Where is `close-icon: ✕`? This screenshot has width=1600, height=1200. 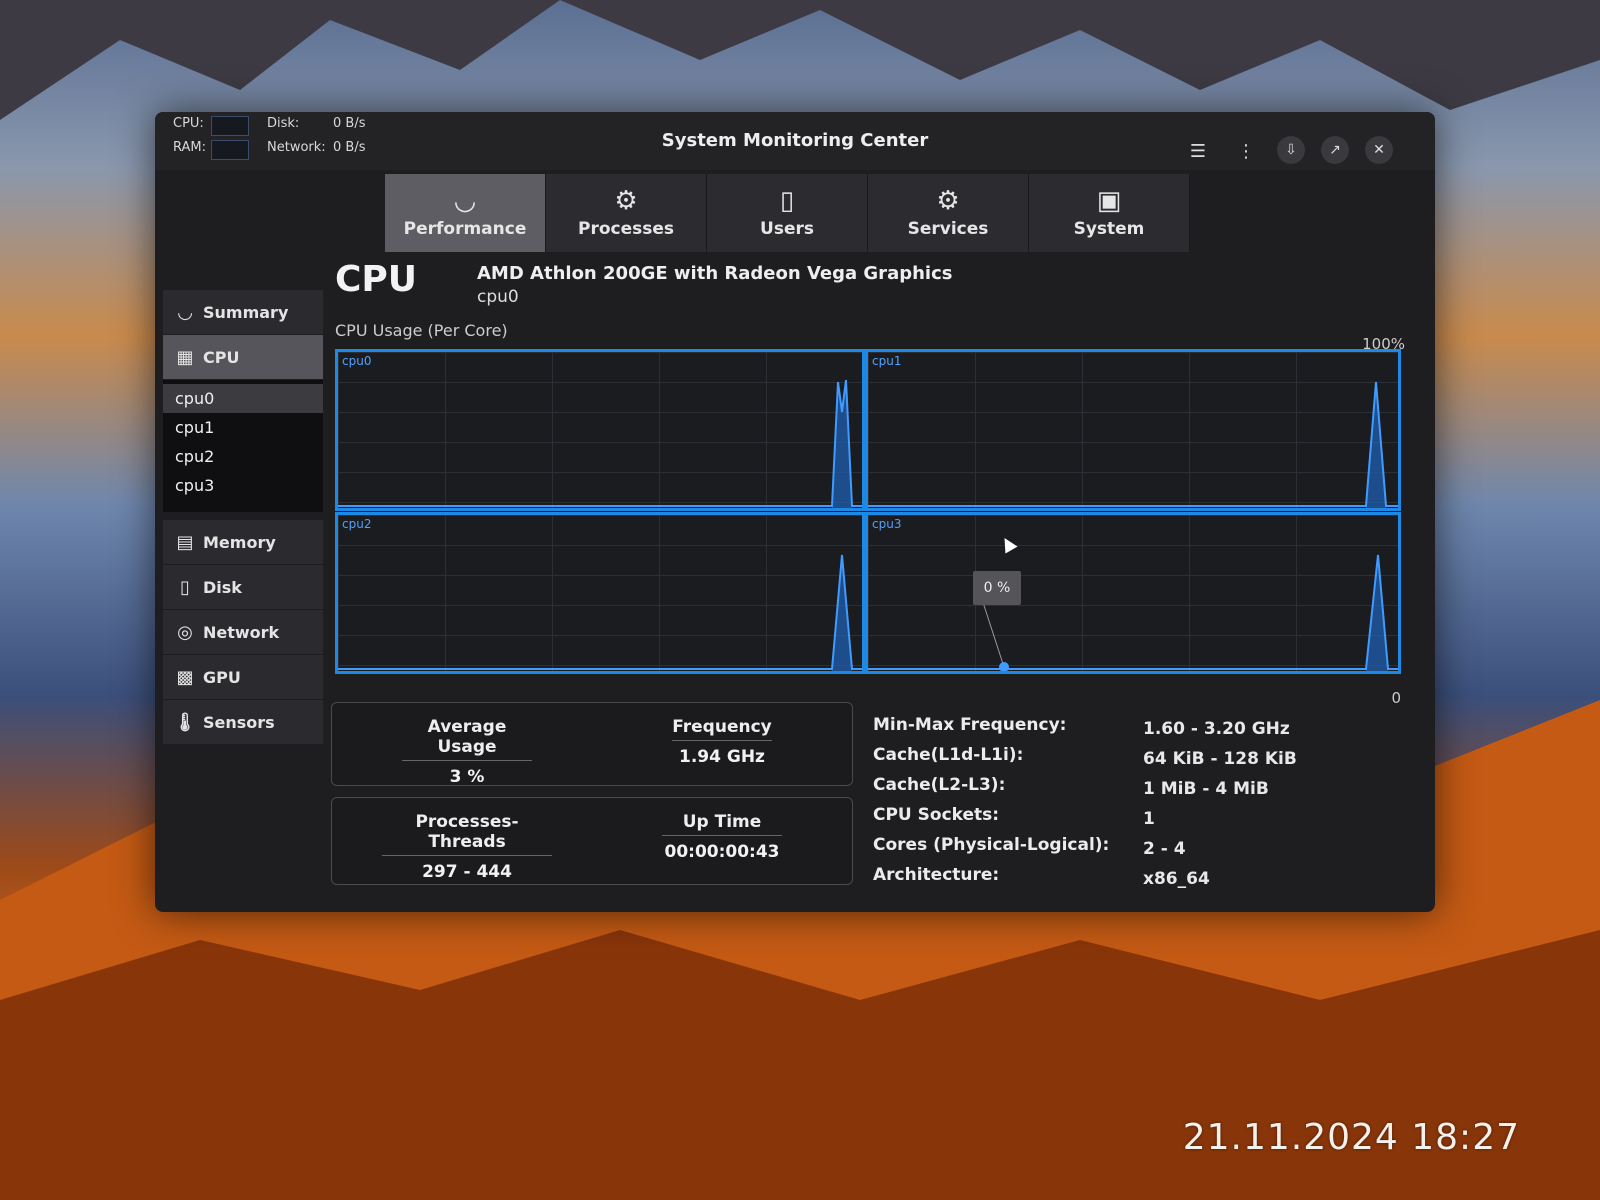 close-icon: ✕ is located at coordinates (1379, 150).